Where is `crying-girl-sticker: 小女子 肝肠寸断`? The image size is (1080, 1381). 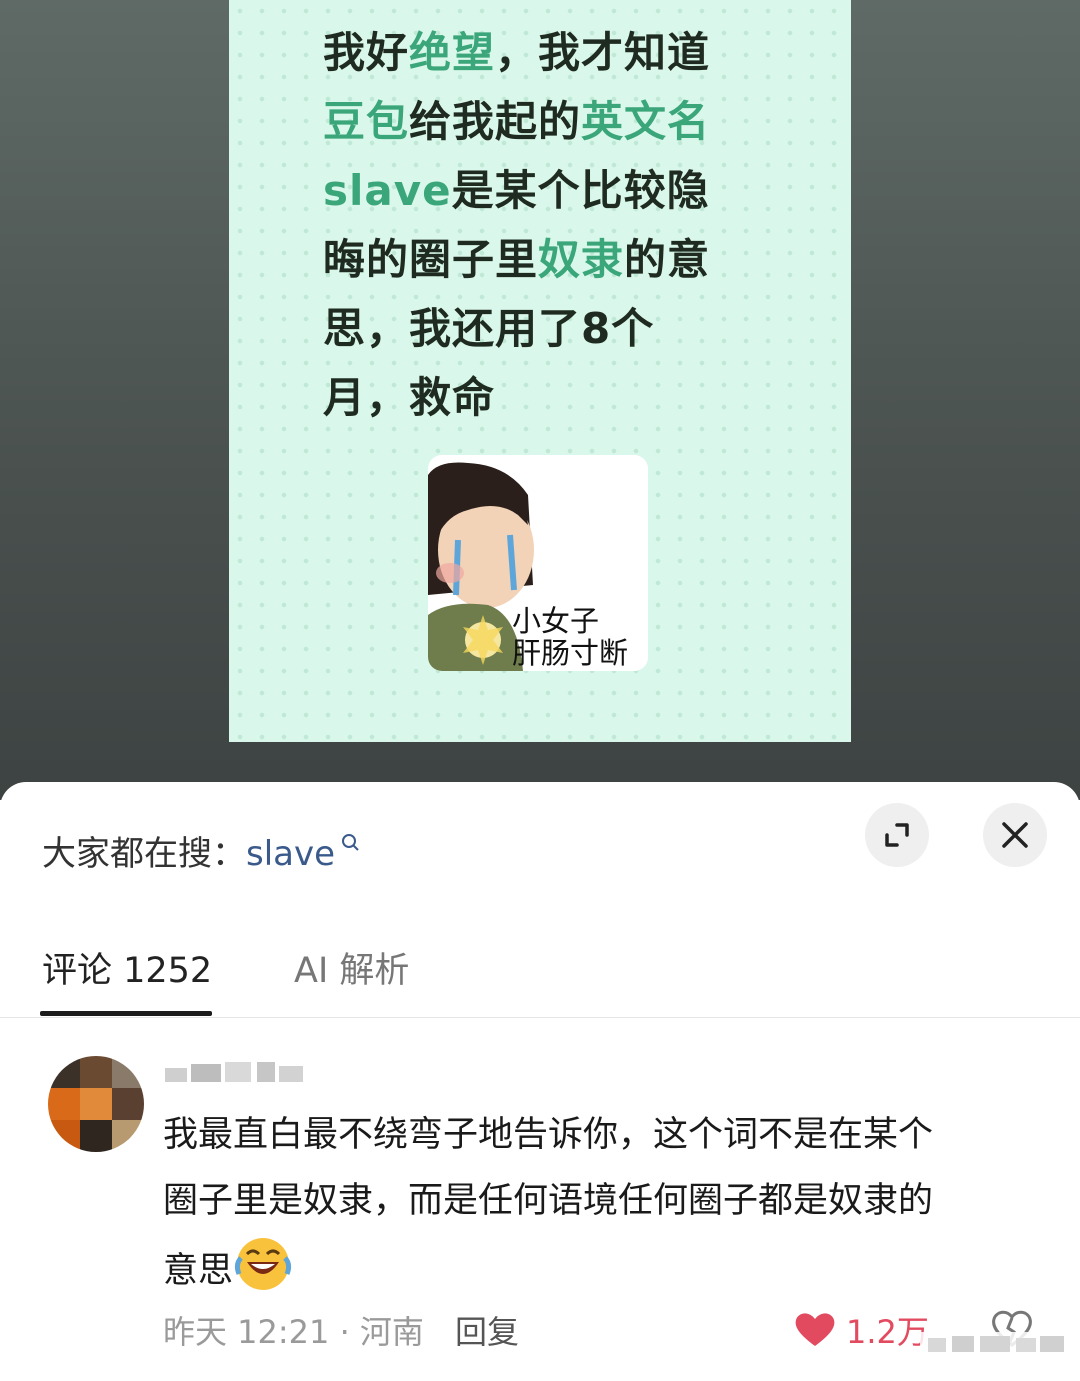
crying-girl-sticker: 小女子 肝肠寸断 is located at coordinates (538, 563).